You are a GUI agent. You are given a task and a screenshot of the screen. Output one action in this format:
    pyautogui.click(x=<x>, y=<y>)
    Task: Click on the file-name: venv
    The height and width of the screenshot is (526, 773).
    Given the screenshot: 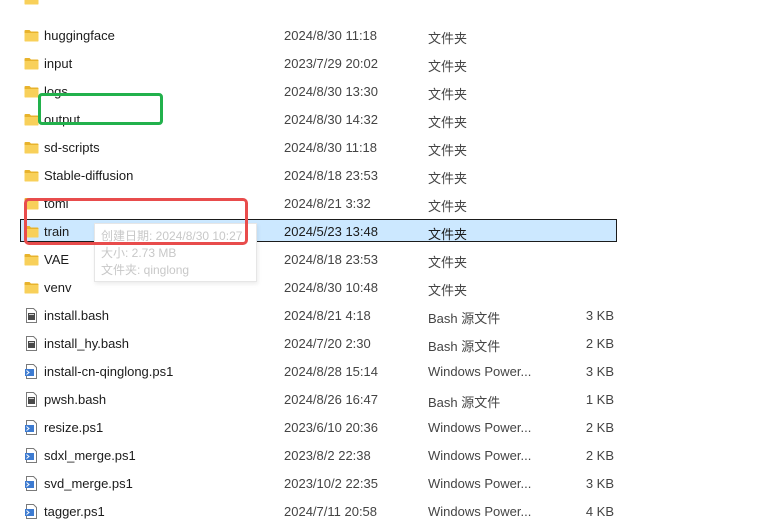 What is the action you would take?
    pyautogui.click(x=58, y=287)
    